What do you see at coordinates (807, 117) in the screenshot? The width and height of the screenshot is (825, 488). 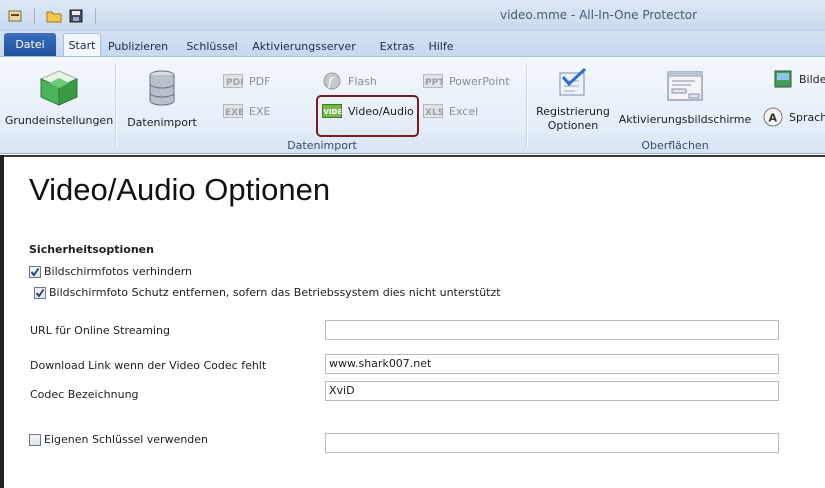 I see `sprache-label: Sprache` at bounding box center [807, 117].